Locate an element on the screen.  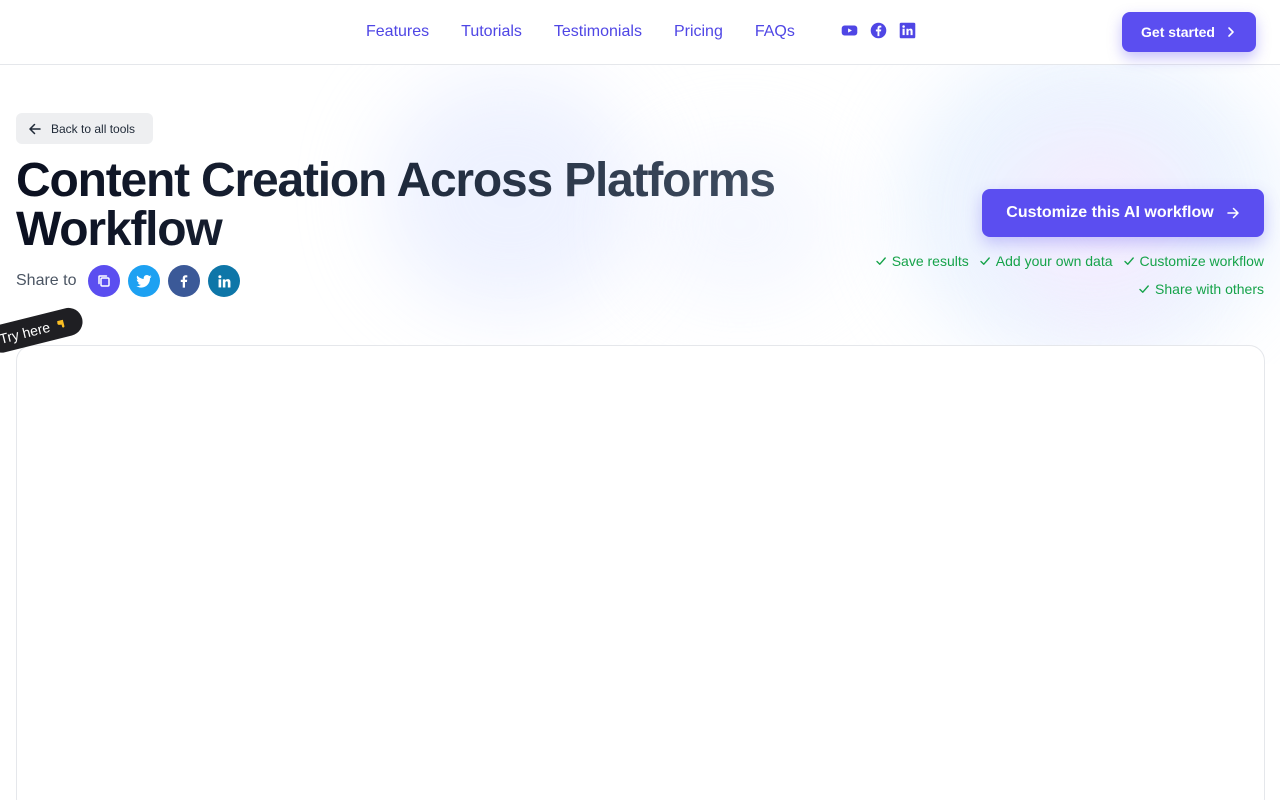
get-started-button: Get started is located at coordinates (1189, 32).